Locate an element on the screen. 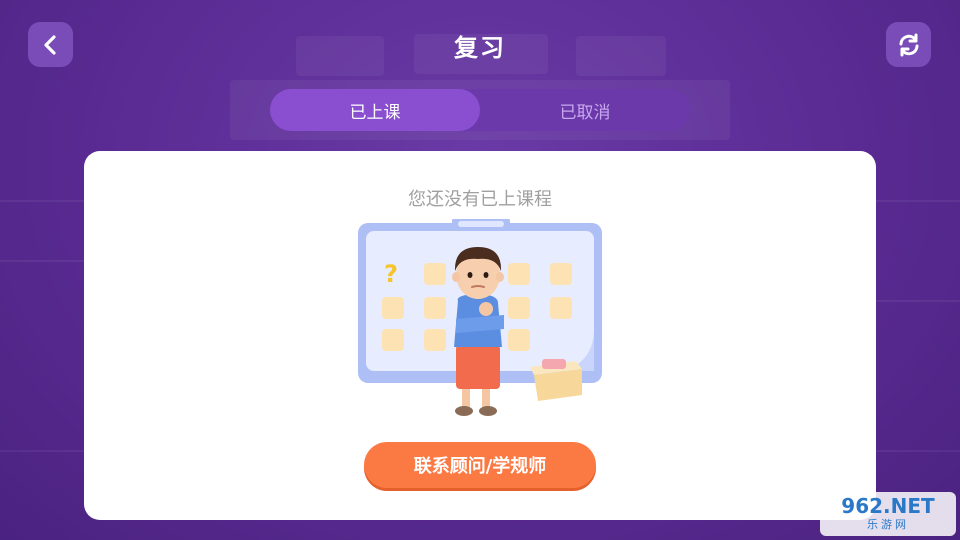 This screenshot has width=960, height=540. tab-bar: 已上课 已取消 is located at coordinates (480, 110).